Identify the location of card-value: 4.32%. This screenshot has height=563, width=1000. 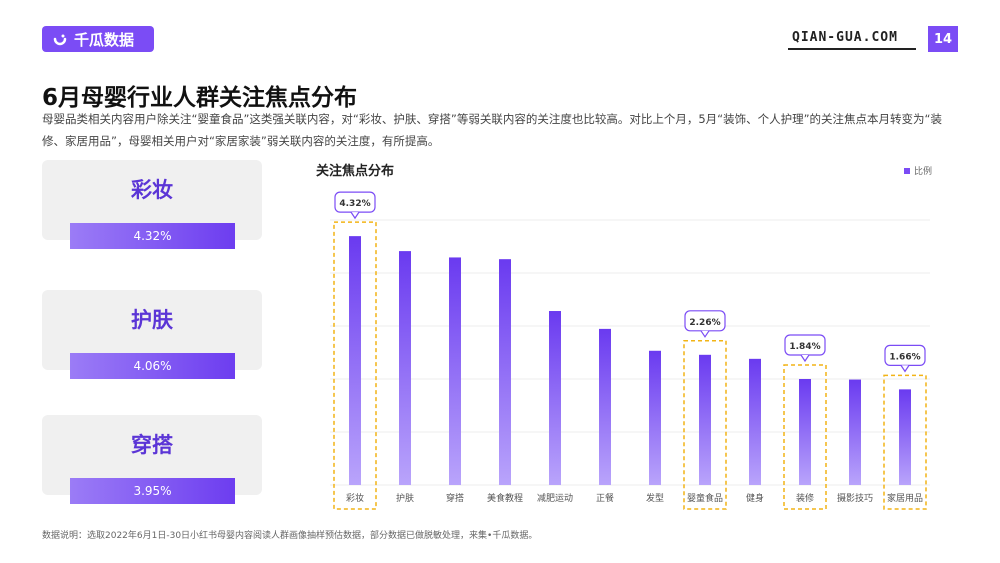
(152, 236).